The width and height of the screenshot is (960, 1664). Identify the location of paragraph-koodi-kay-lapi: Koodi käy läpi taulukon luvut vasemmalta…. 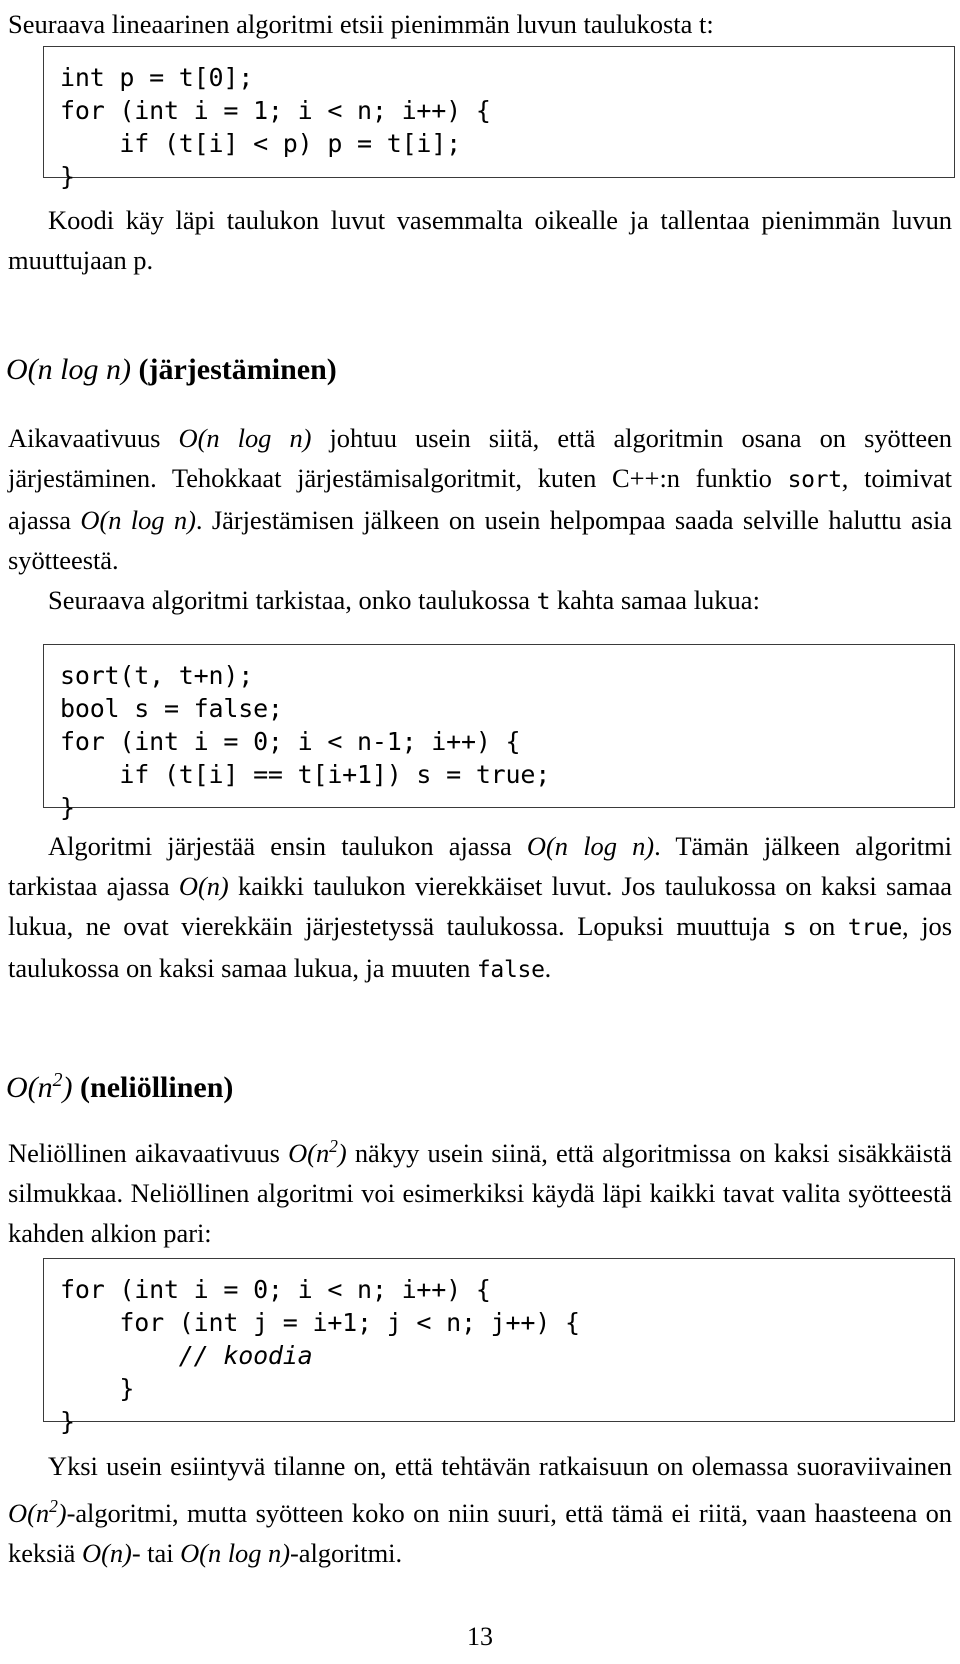
(480, 240).